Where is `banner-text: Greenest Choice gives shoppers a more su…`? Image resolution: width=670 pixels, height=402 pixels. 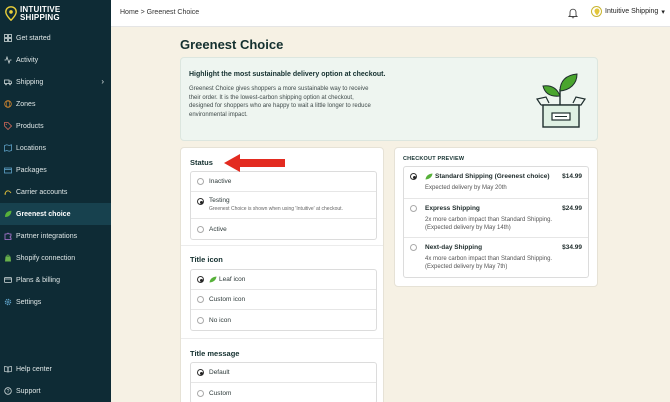
banner-text: Greenest Choice gives shoppers a more su… is located at coordinates (280, 102).